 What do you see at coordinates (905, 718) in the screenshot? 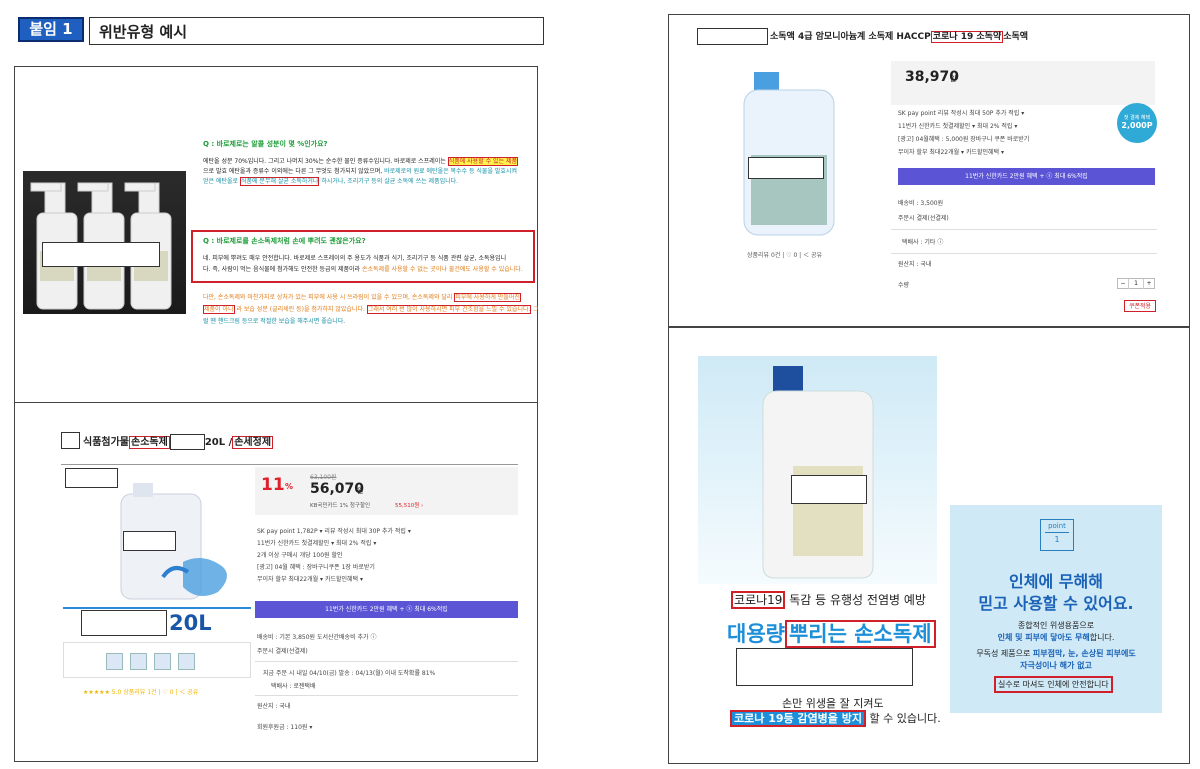
I see `ad-line-3-text: 할 수 있습니다.` at bounding box center [905, 718].